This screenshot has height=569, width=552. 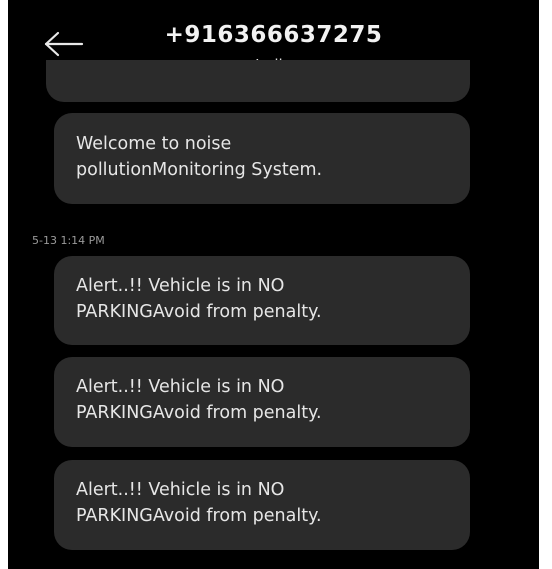 What do you see at coordinates (154, 144) in the screenshot?
I see `message-text-line: Welcome to noise` at bounding box center [154, 144].